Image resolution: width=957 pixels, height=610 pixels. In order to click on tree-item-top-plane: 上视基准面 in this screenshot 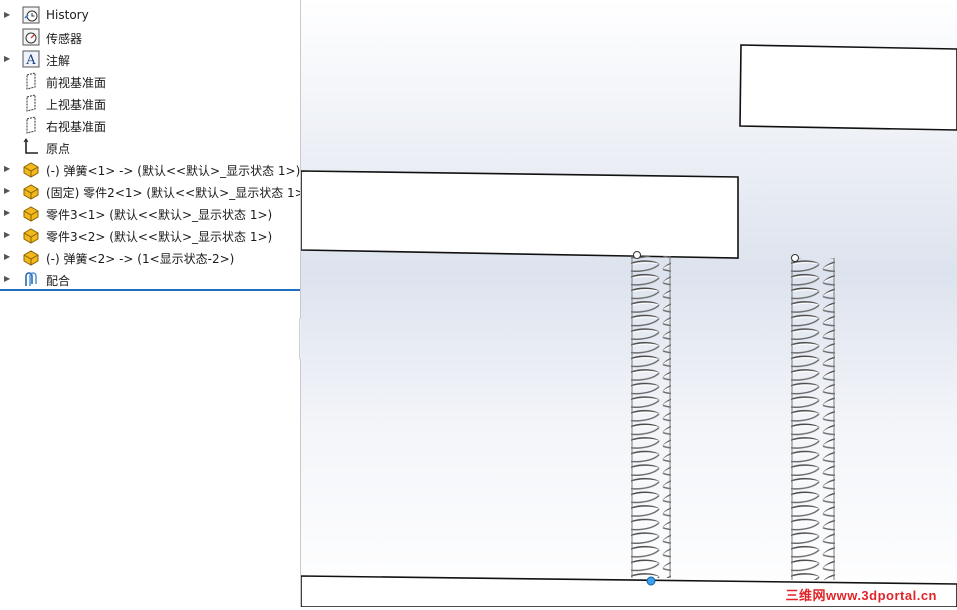, I will do `click(150, 103)`.